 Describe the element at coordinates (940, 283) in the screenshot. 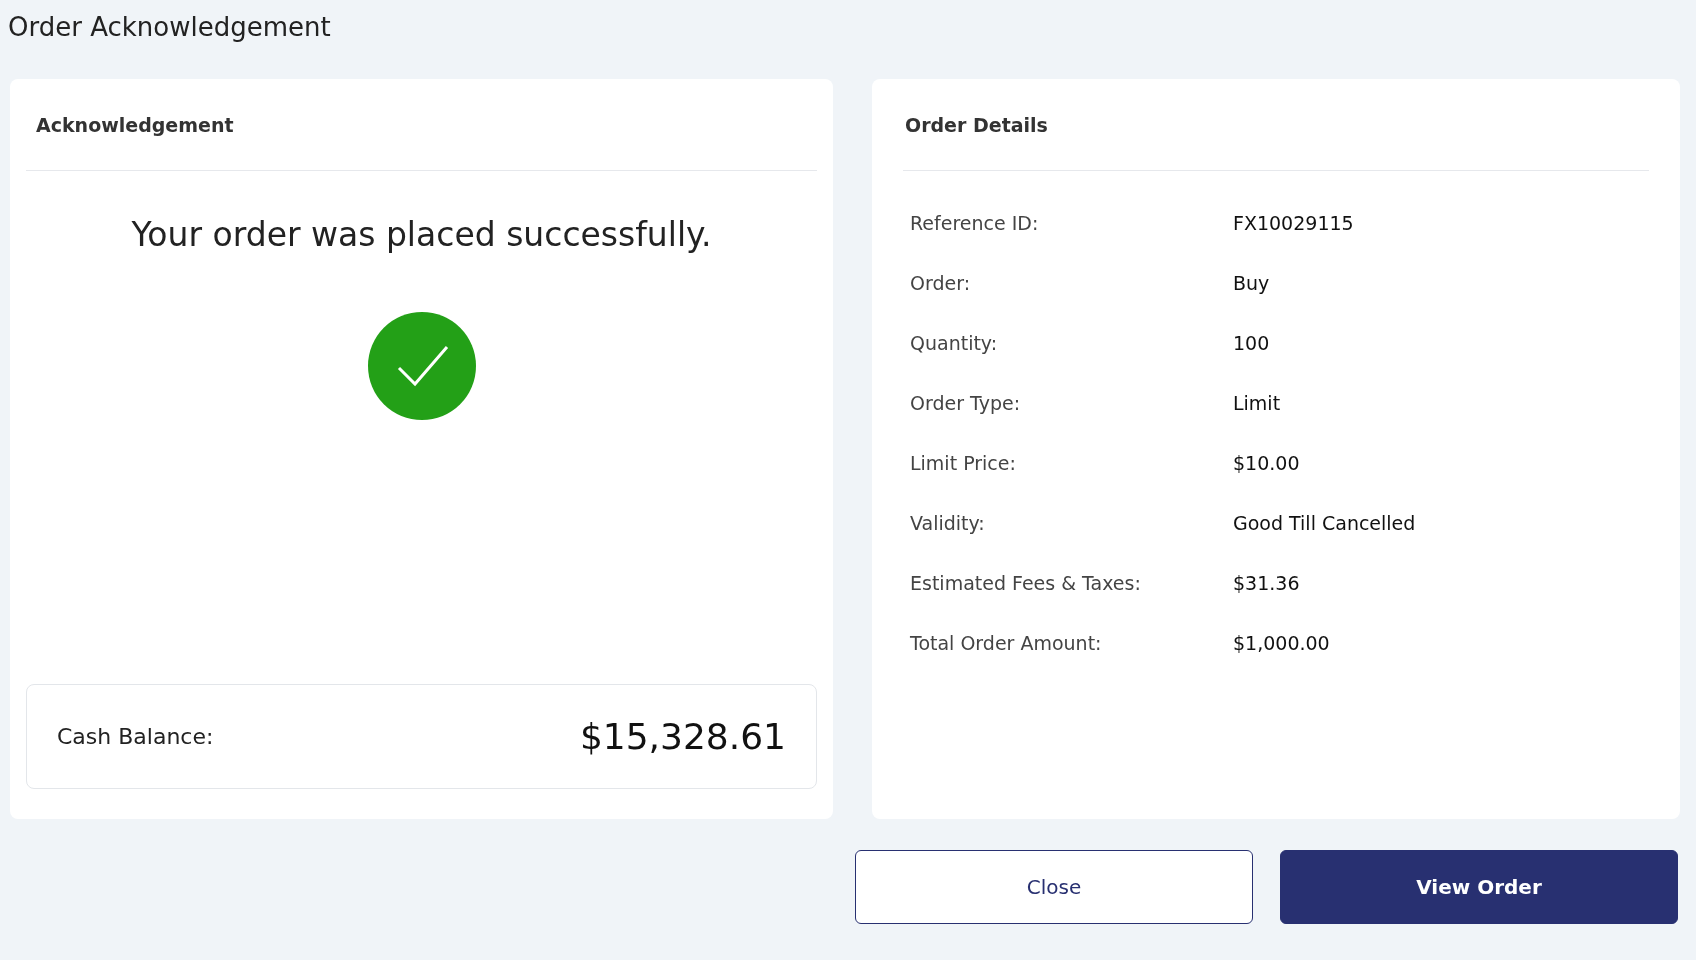

I see `detail-label: Order:` at that location.